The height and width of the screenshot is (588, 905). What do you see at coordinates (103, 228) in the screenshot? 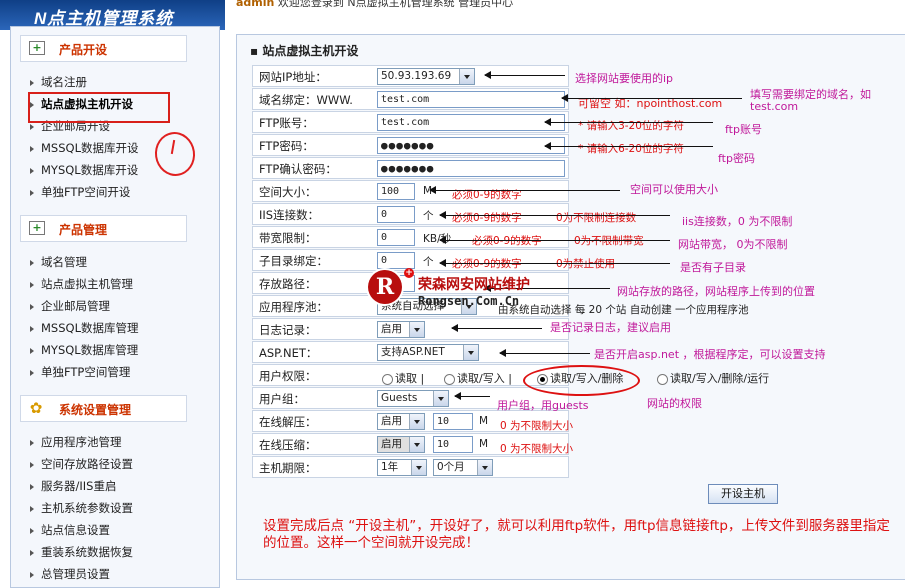
I see `section-product-manage: + 产品管理` at bounding box center [103, 228].